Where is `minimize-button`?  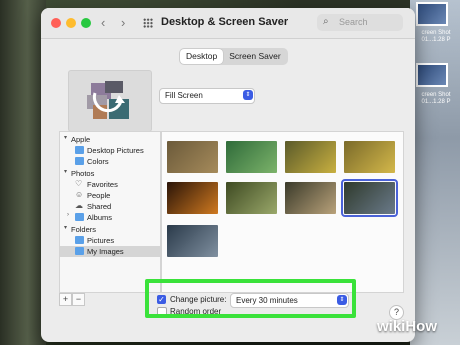
minimize-button is located at coordinates (71, 23).